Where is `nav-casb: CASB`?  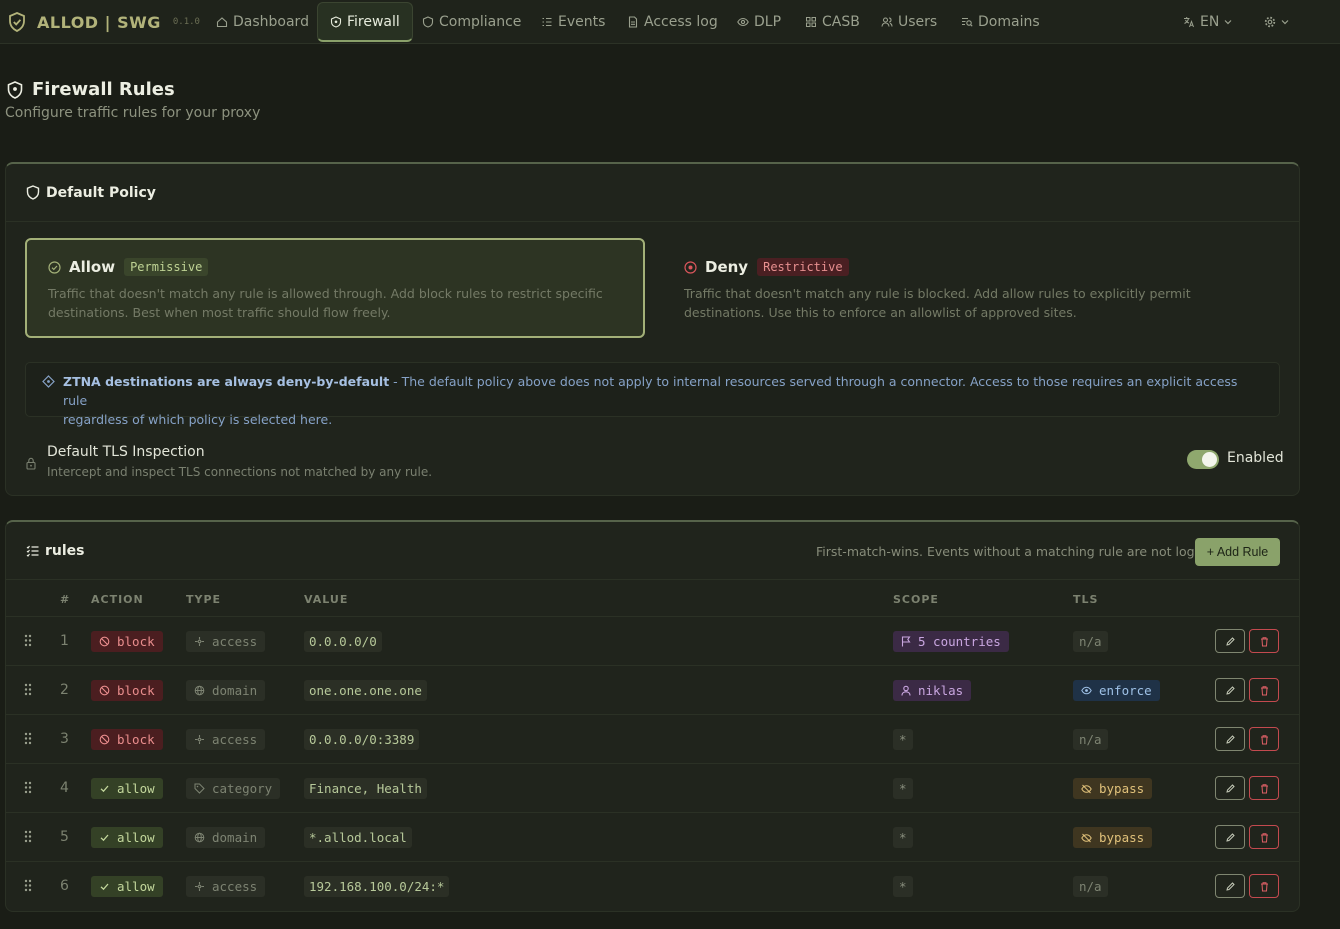 nav-casb: CASB is located at coordinates (832, 22).